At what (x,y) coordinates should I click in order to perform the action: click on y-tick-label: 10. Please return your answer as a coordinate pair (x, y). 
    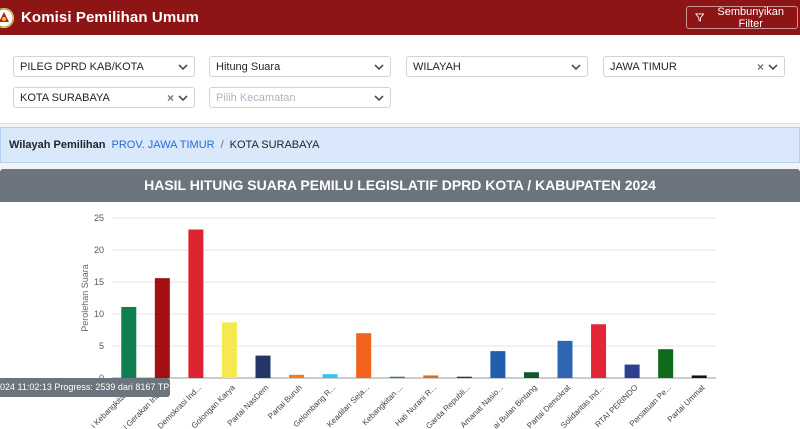
    Looking at the image, I should click on (99, 314).